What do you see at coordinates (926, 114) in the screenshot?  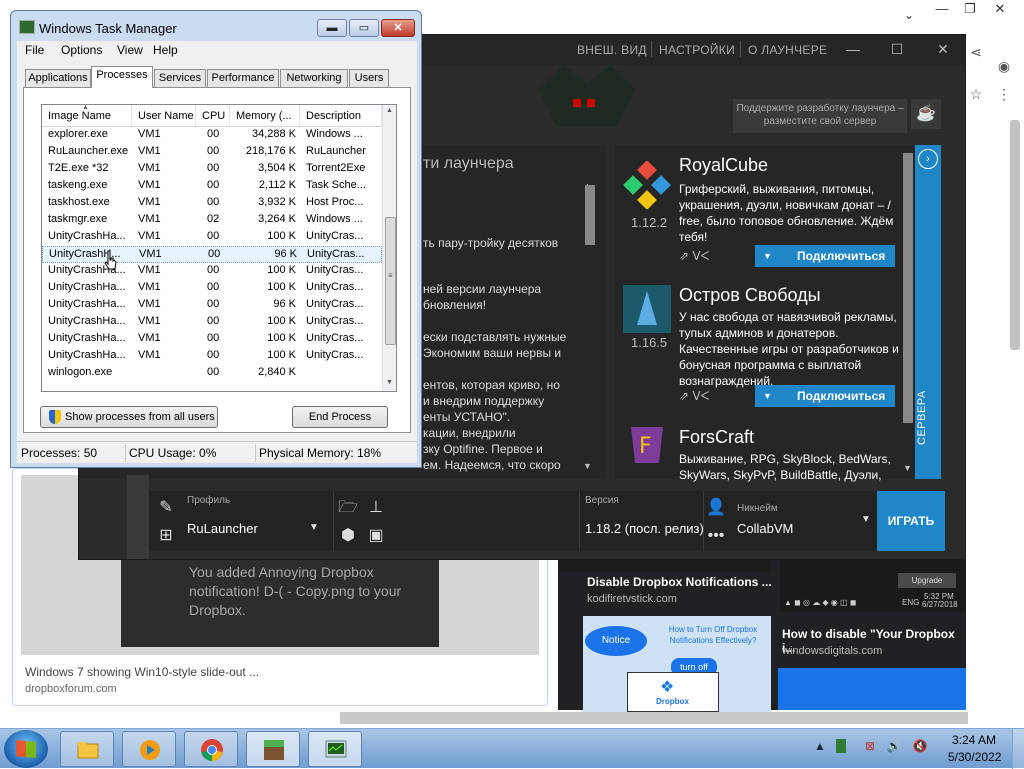 I see `coffee-icon: ☕` at bounding box center [926, 114].